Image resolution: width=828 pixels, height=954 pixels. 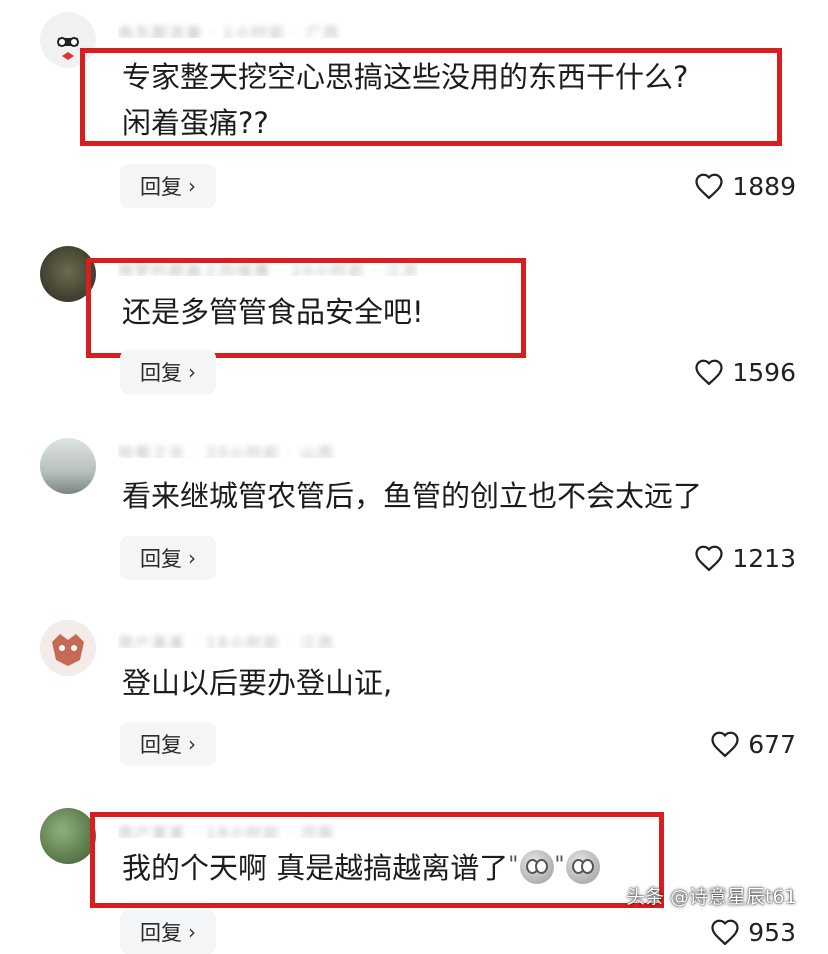 I want to click on comment-meta: 用户某某 · 18小时前 · 江西, so click(x=226, y=641).